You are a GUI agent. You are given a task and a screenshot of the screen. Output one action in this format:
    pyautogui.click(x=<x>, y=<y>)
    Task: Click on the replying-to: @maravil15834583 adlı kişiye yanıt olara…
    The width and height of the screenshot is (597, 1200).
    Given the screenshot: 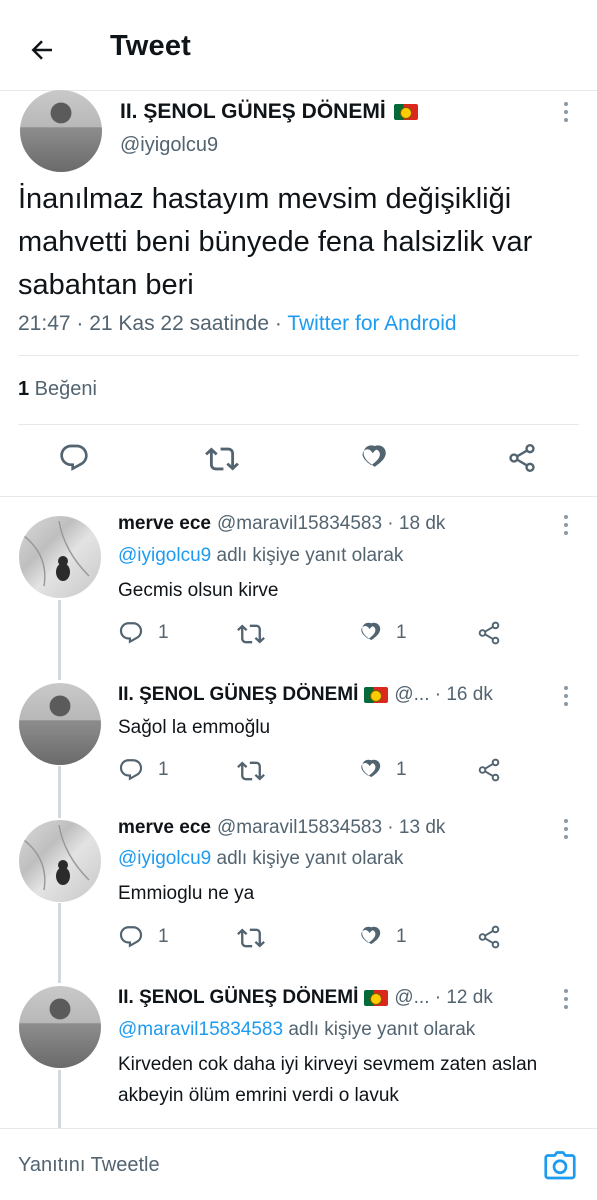 What is the action you would take?
    pyautogui.click(x=296, y=1030)
    